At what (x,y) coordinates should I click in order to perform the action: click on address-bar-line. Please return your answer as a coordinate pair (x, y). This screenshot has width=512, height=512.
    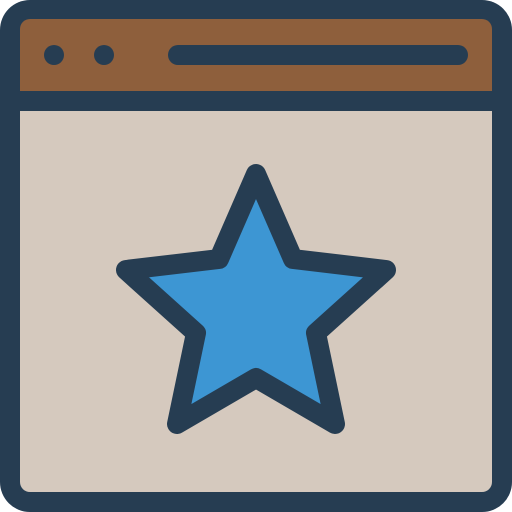
    Looking at the image, I should click on (318, 55).